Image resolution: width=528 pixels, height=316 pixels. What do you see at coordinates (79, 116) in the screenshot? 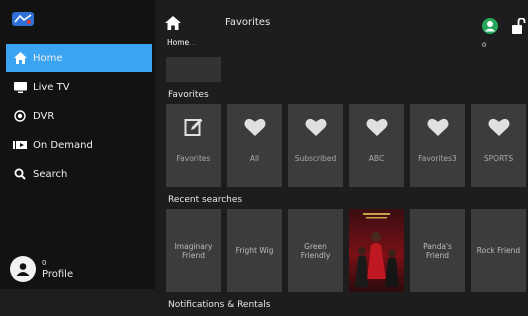
I see `sidebar-item-dvr: DVR` at bounding box center [79, 116].